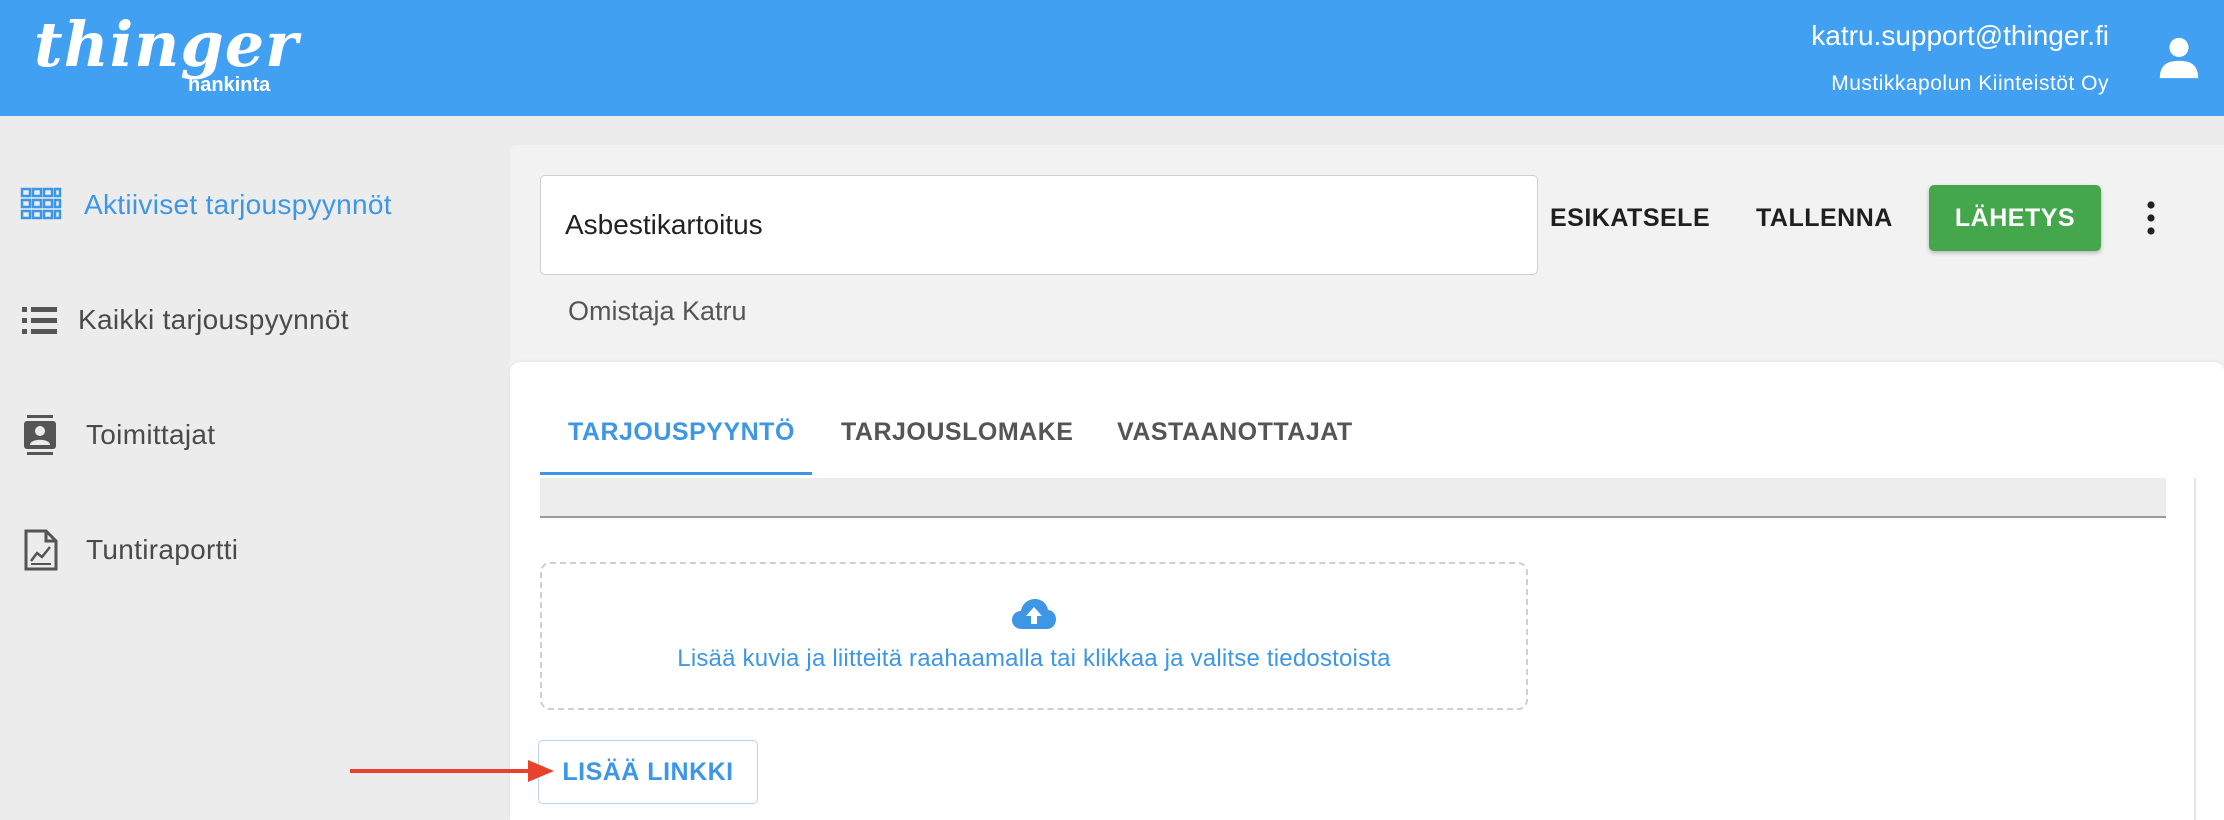 The height and width of the screenshot is (820, 2224). I want to click on annotation-arrow, so click(452, 771).